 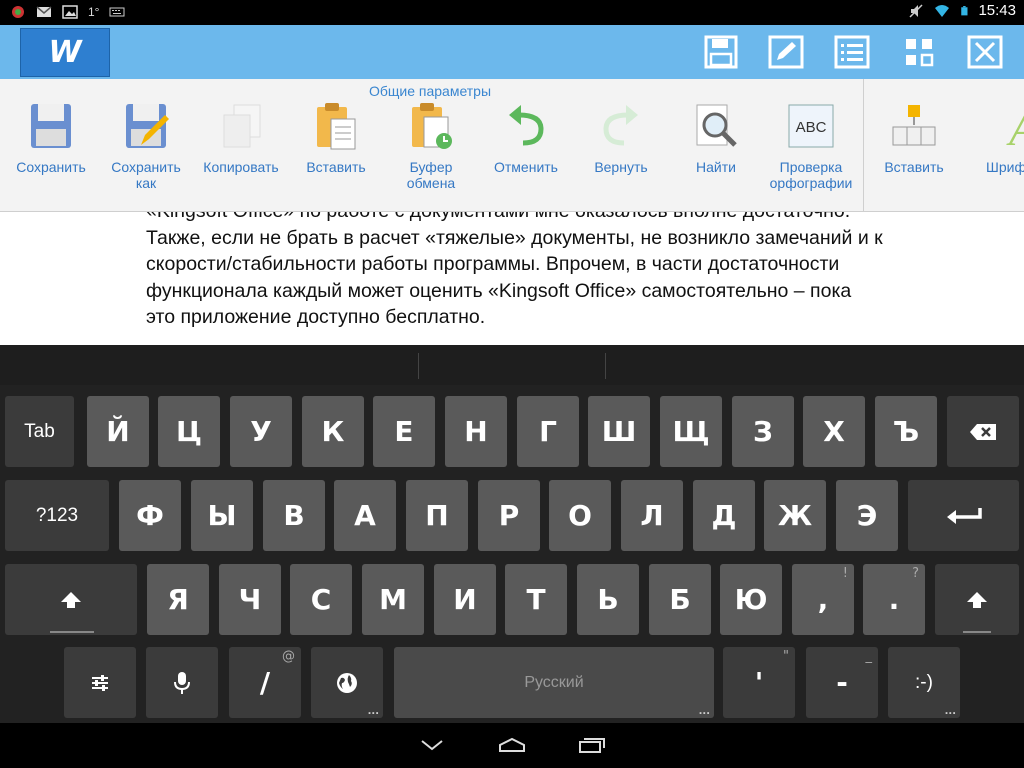 I want to click on key-label: ., so click(x=894, y=599).